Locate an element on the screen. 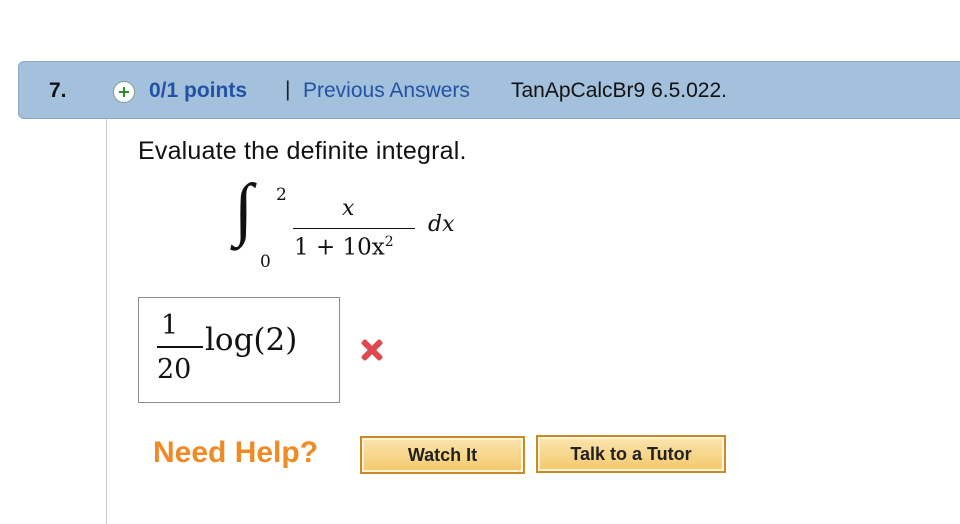 The image size is (960, 524). integrand-denominator: 1 + 10x2 is located at coordinates (344, 247).